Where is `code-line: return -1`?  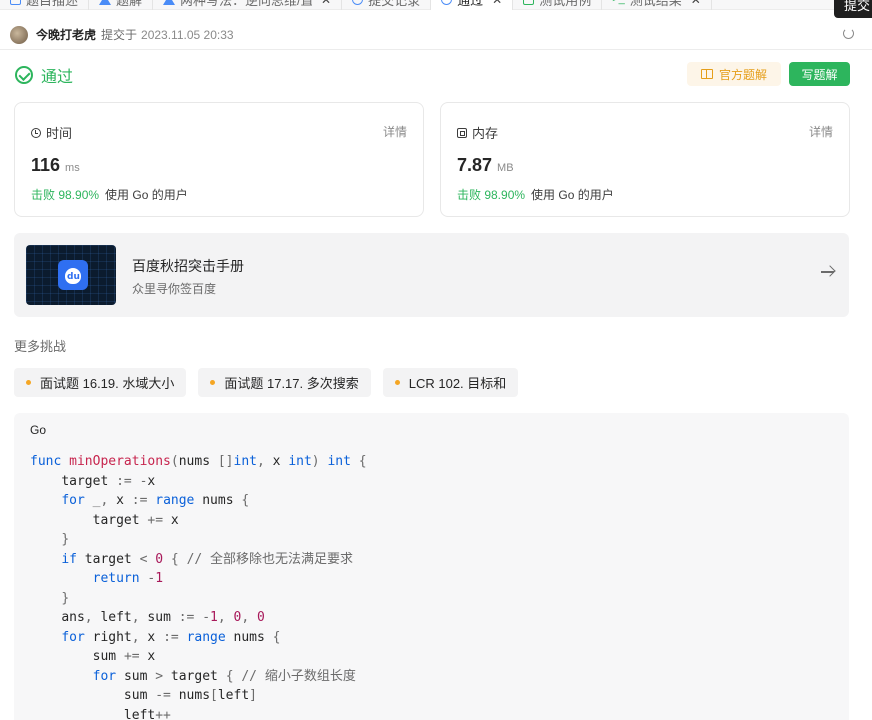 code-line: return -1 is located at coordinates (128, 578).